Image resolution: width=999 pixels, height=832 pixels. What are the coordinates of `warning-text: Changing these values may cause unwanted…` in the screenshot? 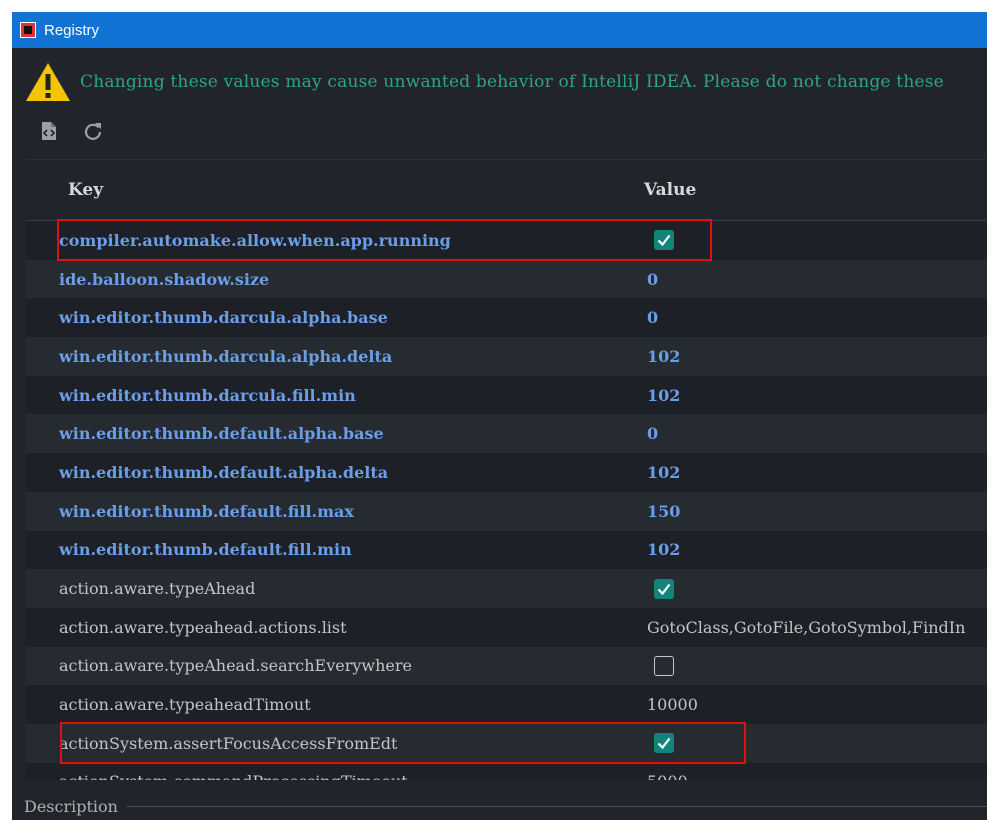 It's located at (512, 82).